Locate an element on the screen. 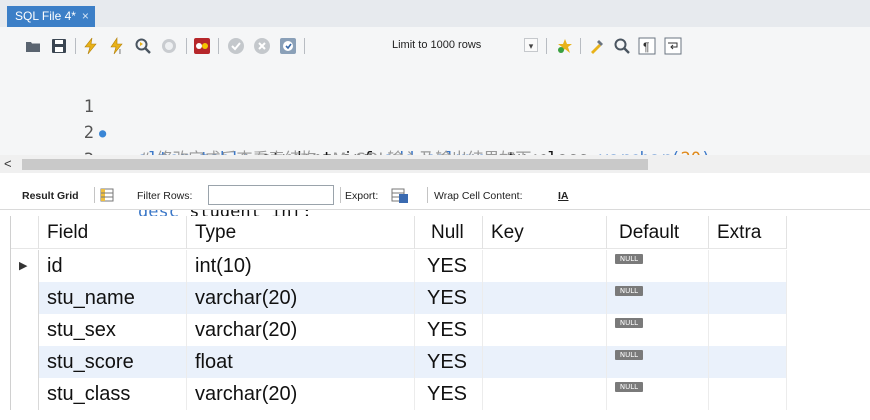  stop-icon is located at coordinates (169, 46).